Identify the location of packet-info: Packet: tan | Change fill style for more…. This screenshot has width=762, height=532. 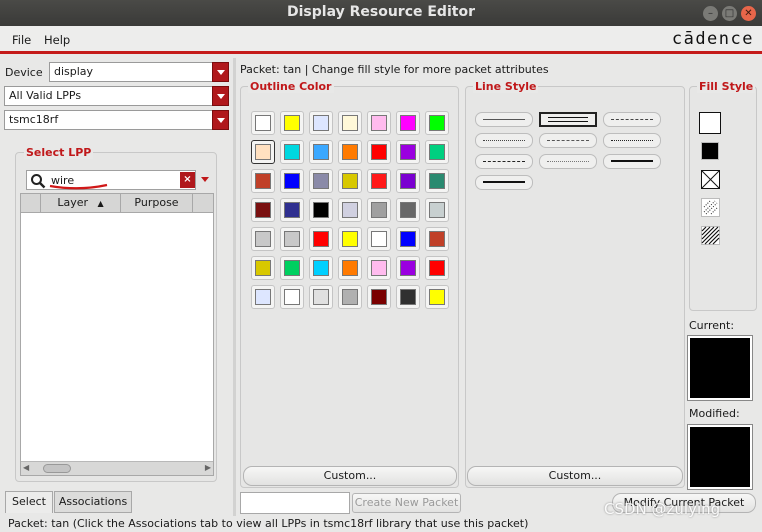
(394, 69).